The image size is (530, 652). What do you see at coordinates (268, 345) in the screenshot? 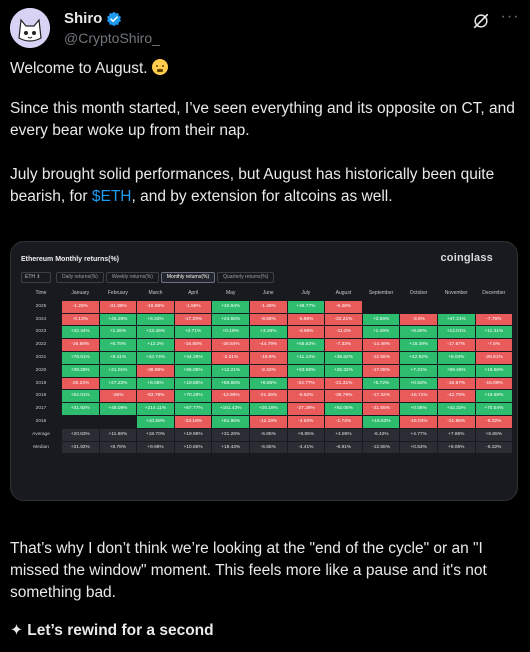
I see `table-cell: -44.79%` at bounding box center [268, 345].